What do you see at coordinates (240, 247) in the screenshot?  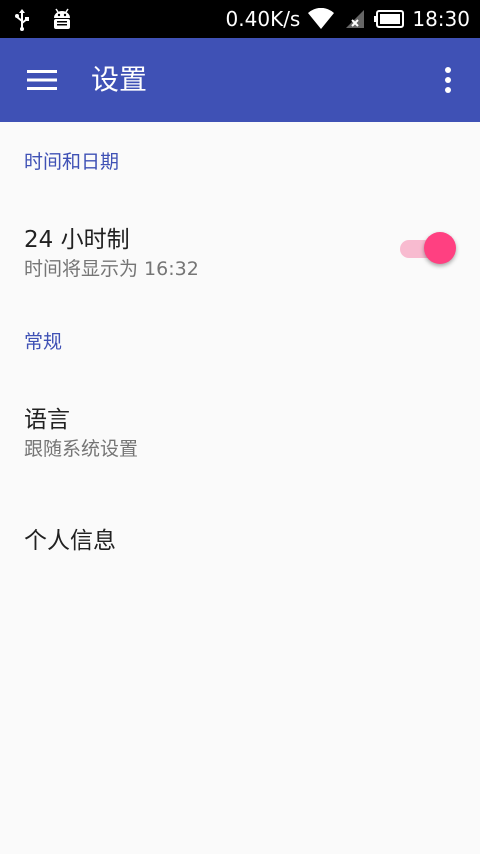 I see `pref-24-hour: 24 小时制 时间将显示为 16:32` at bounding box center [240, 247].